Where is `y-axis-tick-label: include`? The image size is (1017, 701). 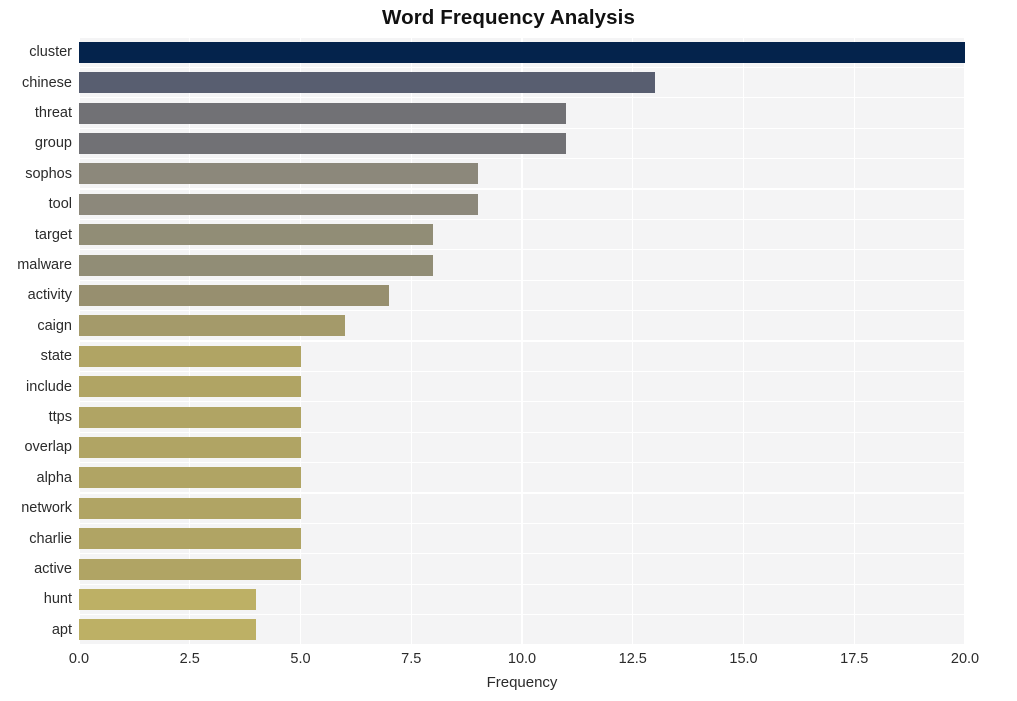 y-axis-tick-label: include is located at coordinates (49, 386).